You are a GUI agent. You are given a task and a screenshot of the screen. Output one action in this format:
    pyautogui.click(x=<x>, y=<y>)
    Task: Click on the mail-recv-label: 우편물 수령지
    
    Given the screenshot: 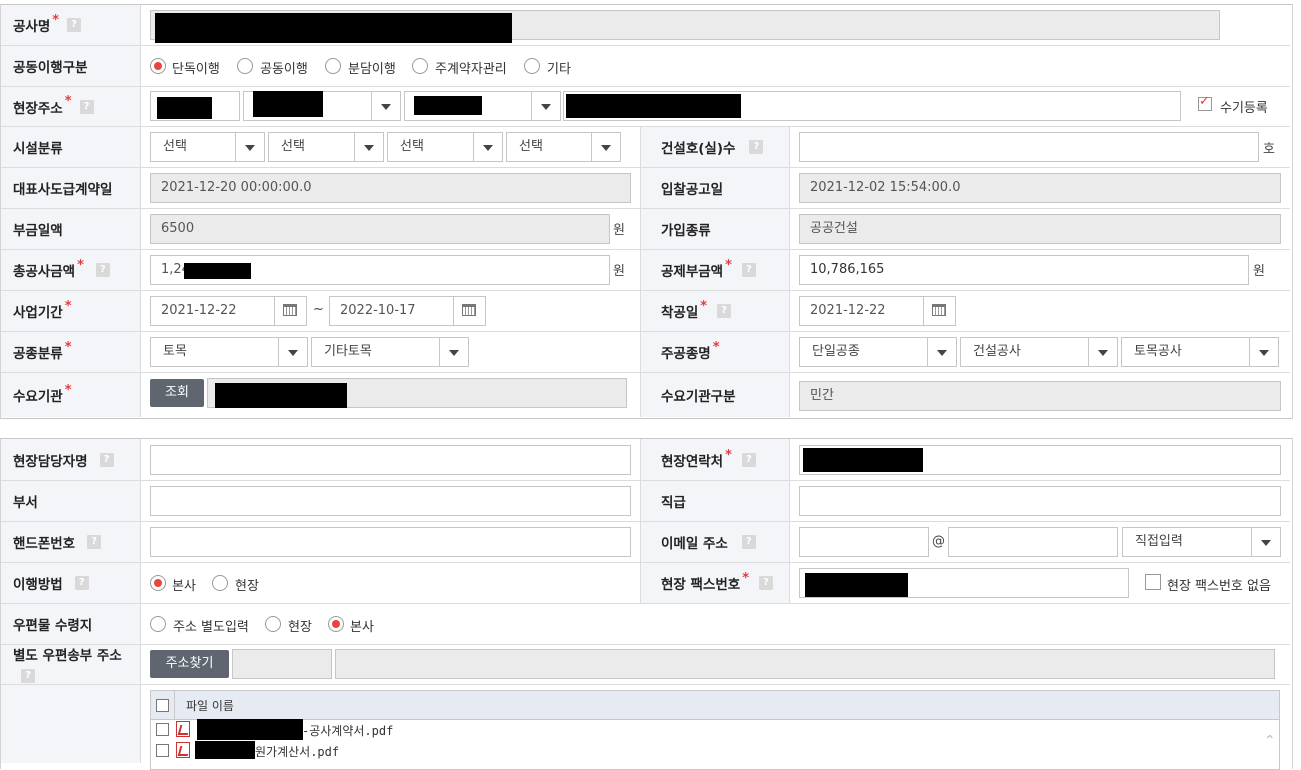 What is the action you would take?
    pyautogui.click(x=70, y=624)
    